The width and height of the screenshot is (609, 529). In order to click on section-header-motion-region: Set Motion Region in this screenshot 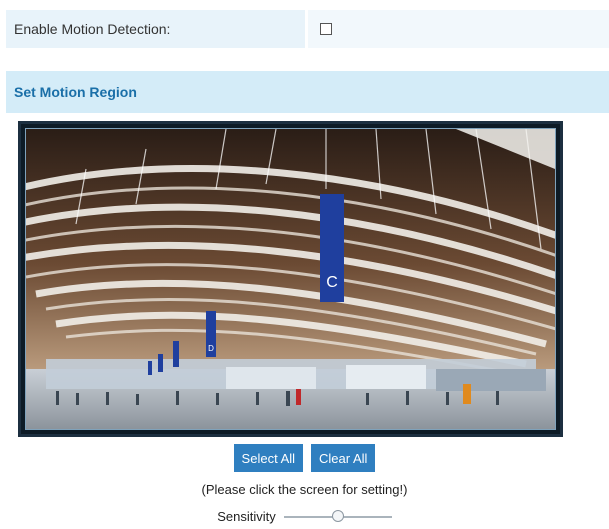, I will do `click(307, 92)`.